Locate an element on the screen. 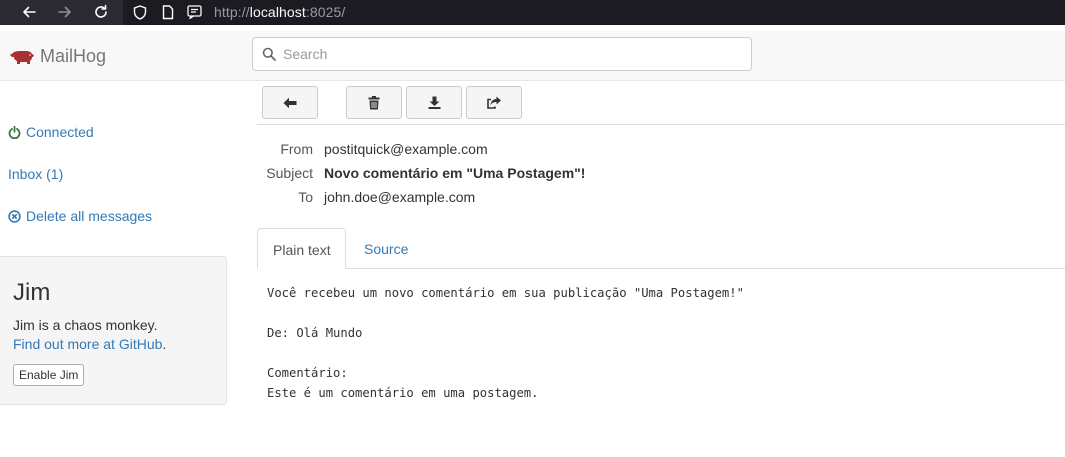  share-icon is located at coordinates (493, 102).